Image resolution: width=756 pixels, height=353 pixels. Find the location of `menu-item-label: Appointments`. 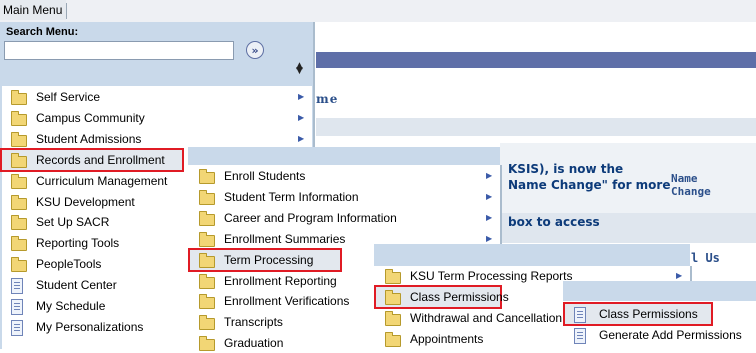

menu-item-label: Appointments is located at coordinates (447, 339).